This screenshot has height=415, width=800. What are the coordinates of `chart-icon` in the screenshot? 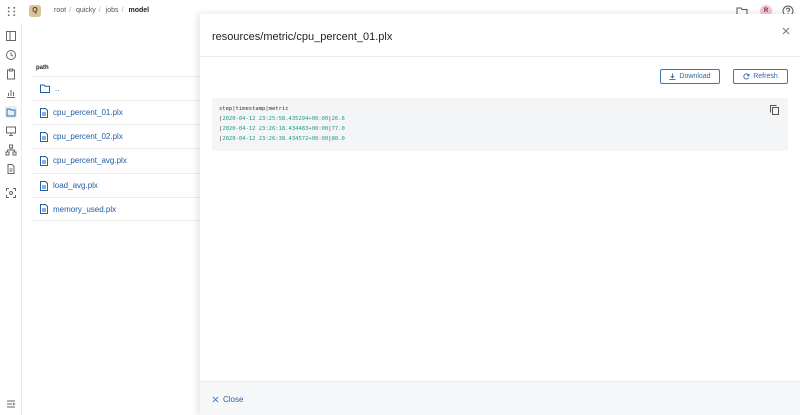 It's located at (11, 93).